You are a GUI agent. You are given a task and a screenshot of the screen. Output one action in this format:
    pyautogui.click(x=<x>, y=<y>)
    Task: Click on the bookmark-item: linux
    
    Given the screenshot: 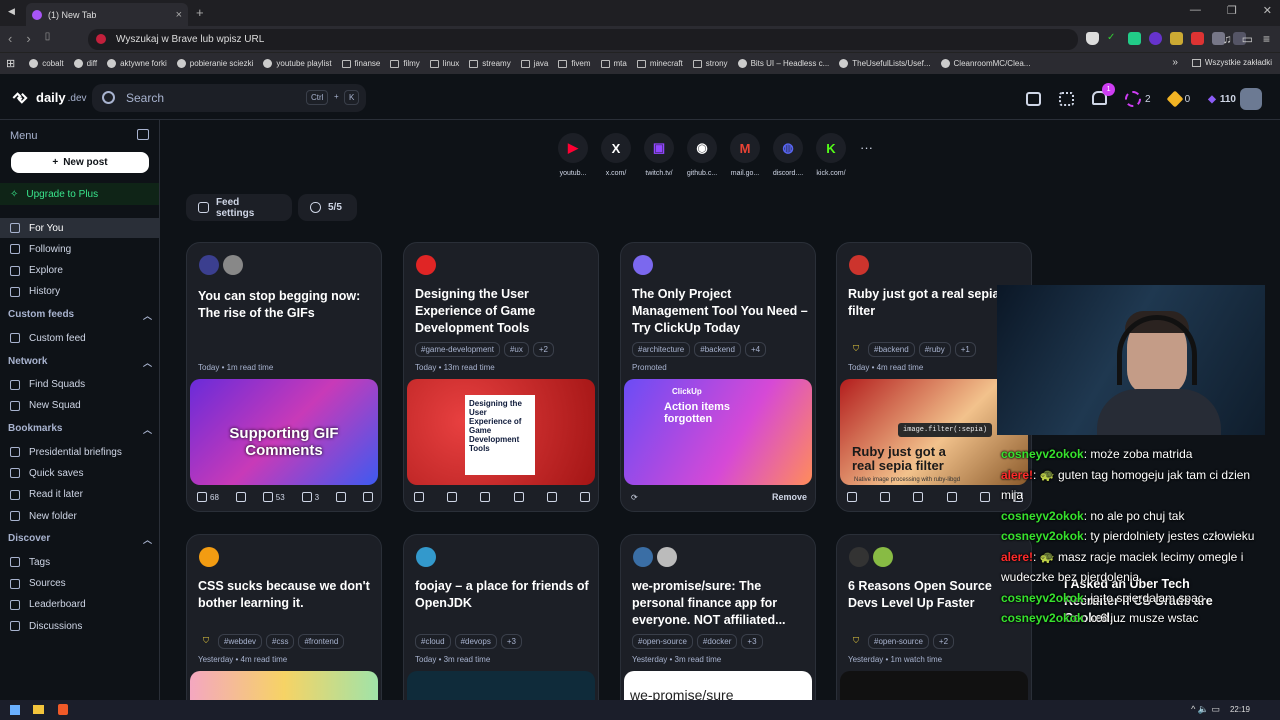 What is the action you would take?
    pyautogui.click(x=444, y=63)
    